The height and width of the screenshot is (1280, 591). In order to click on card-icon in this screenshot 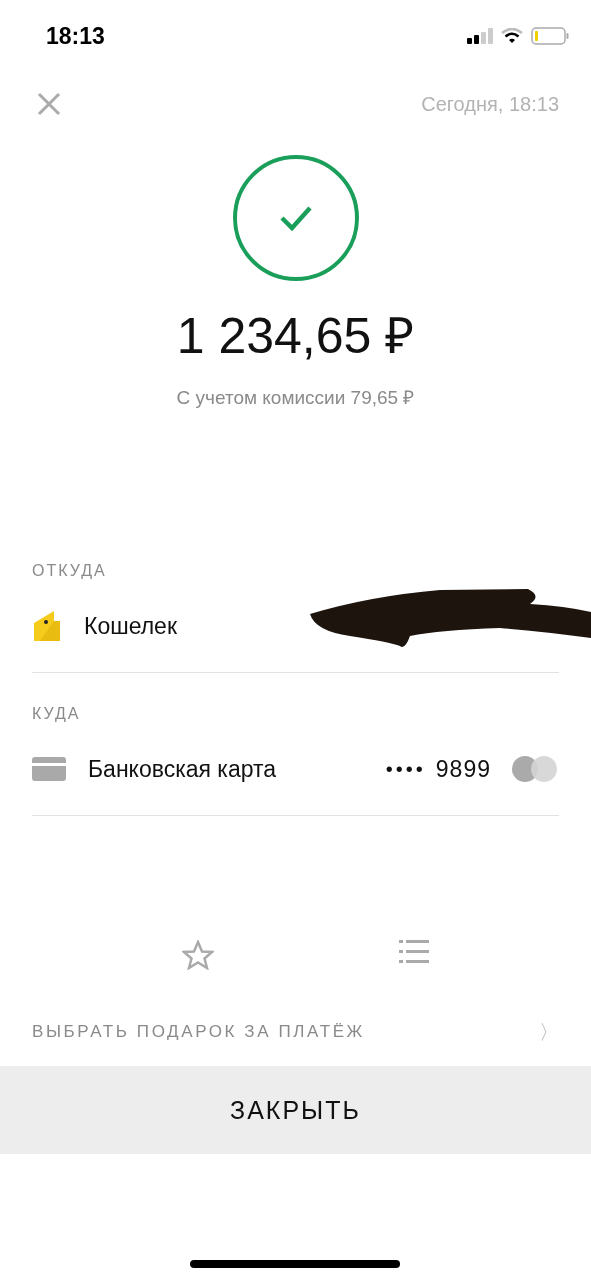, I will do `click(49, 769)`.